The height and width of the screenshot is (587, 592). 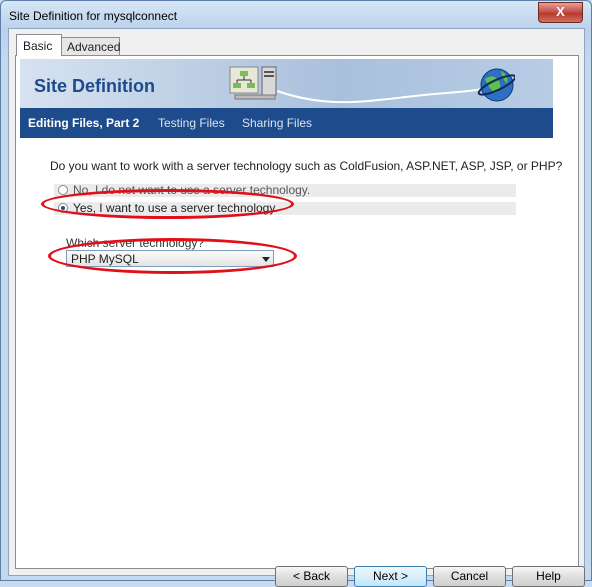 I want to click on globe-icon, so click(x=496, y=85).